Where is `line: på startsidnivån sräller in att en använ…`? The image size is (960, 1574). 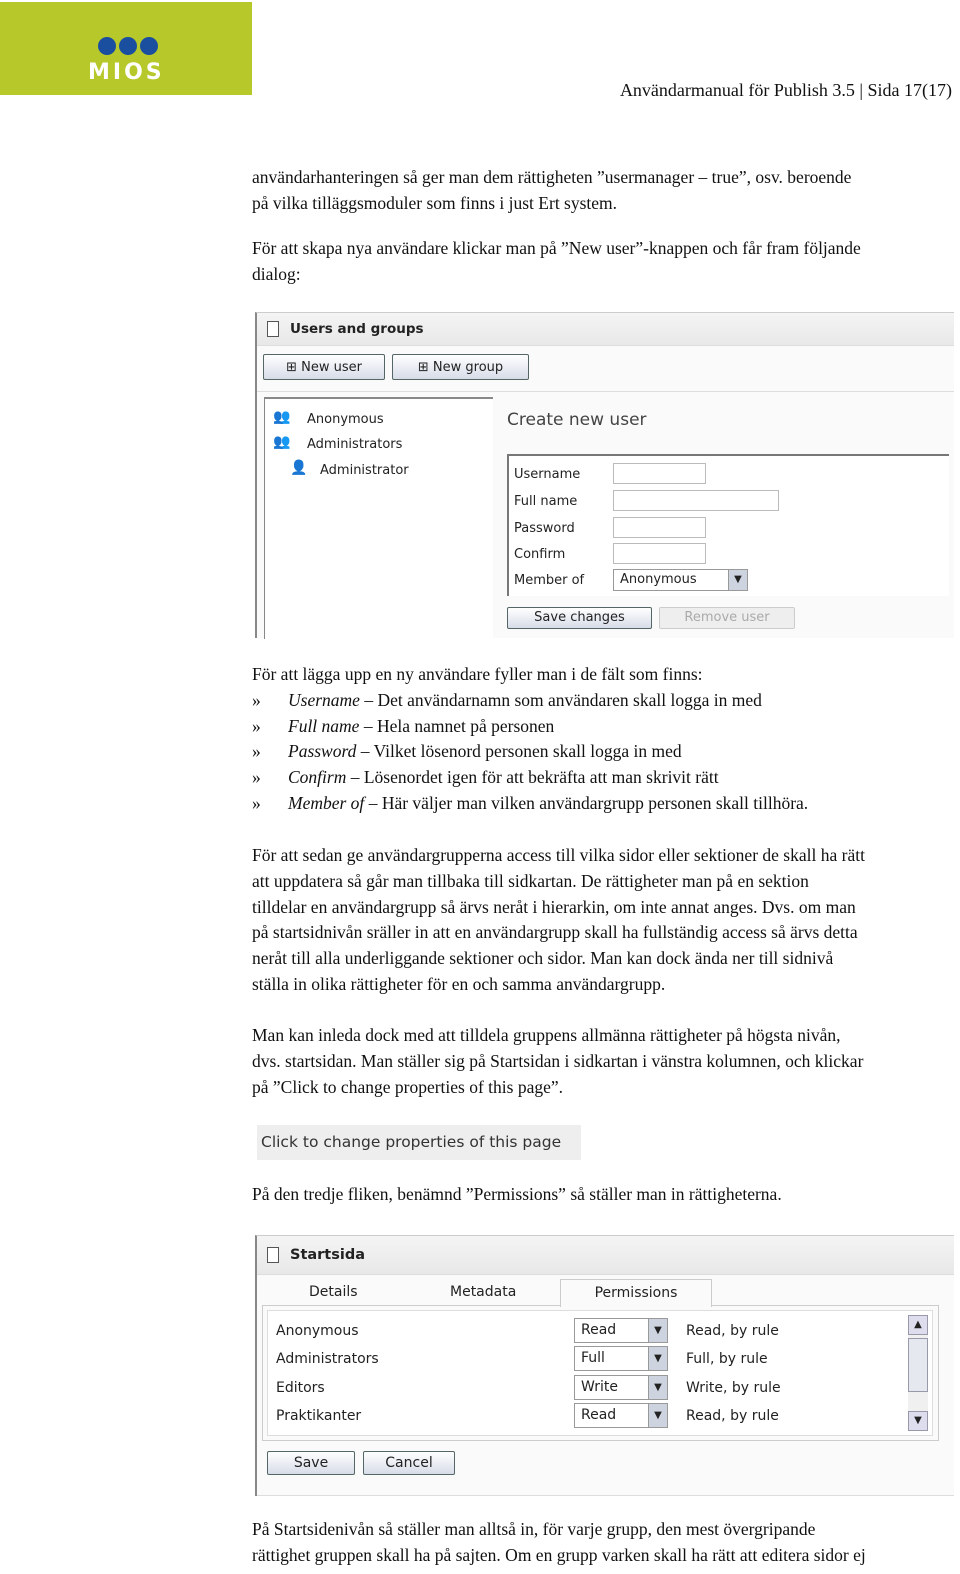
line: på startsidnivån sräller in att en använ… is located at coordinates (555, 932).